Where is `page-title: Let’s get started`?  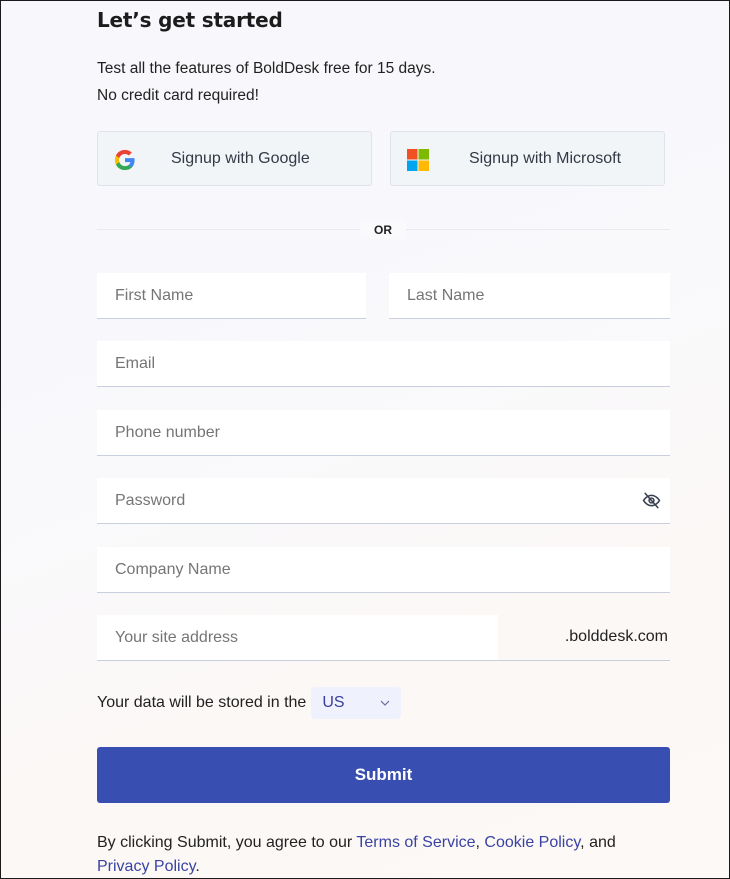 page-title: Let’s get started is located at coordinates (190, 20).